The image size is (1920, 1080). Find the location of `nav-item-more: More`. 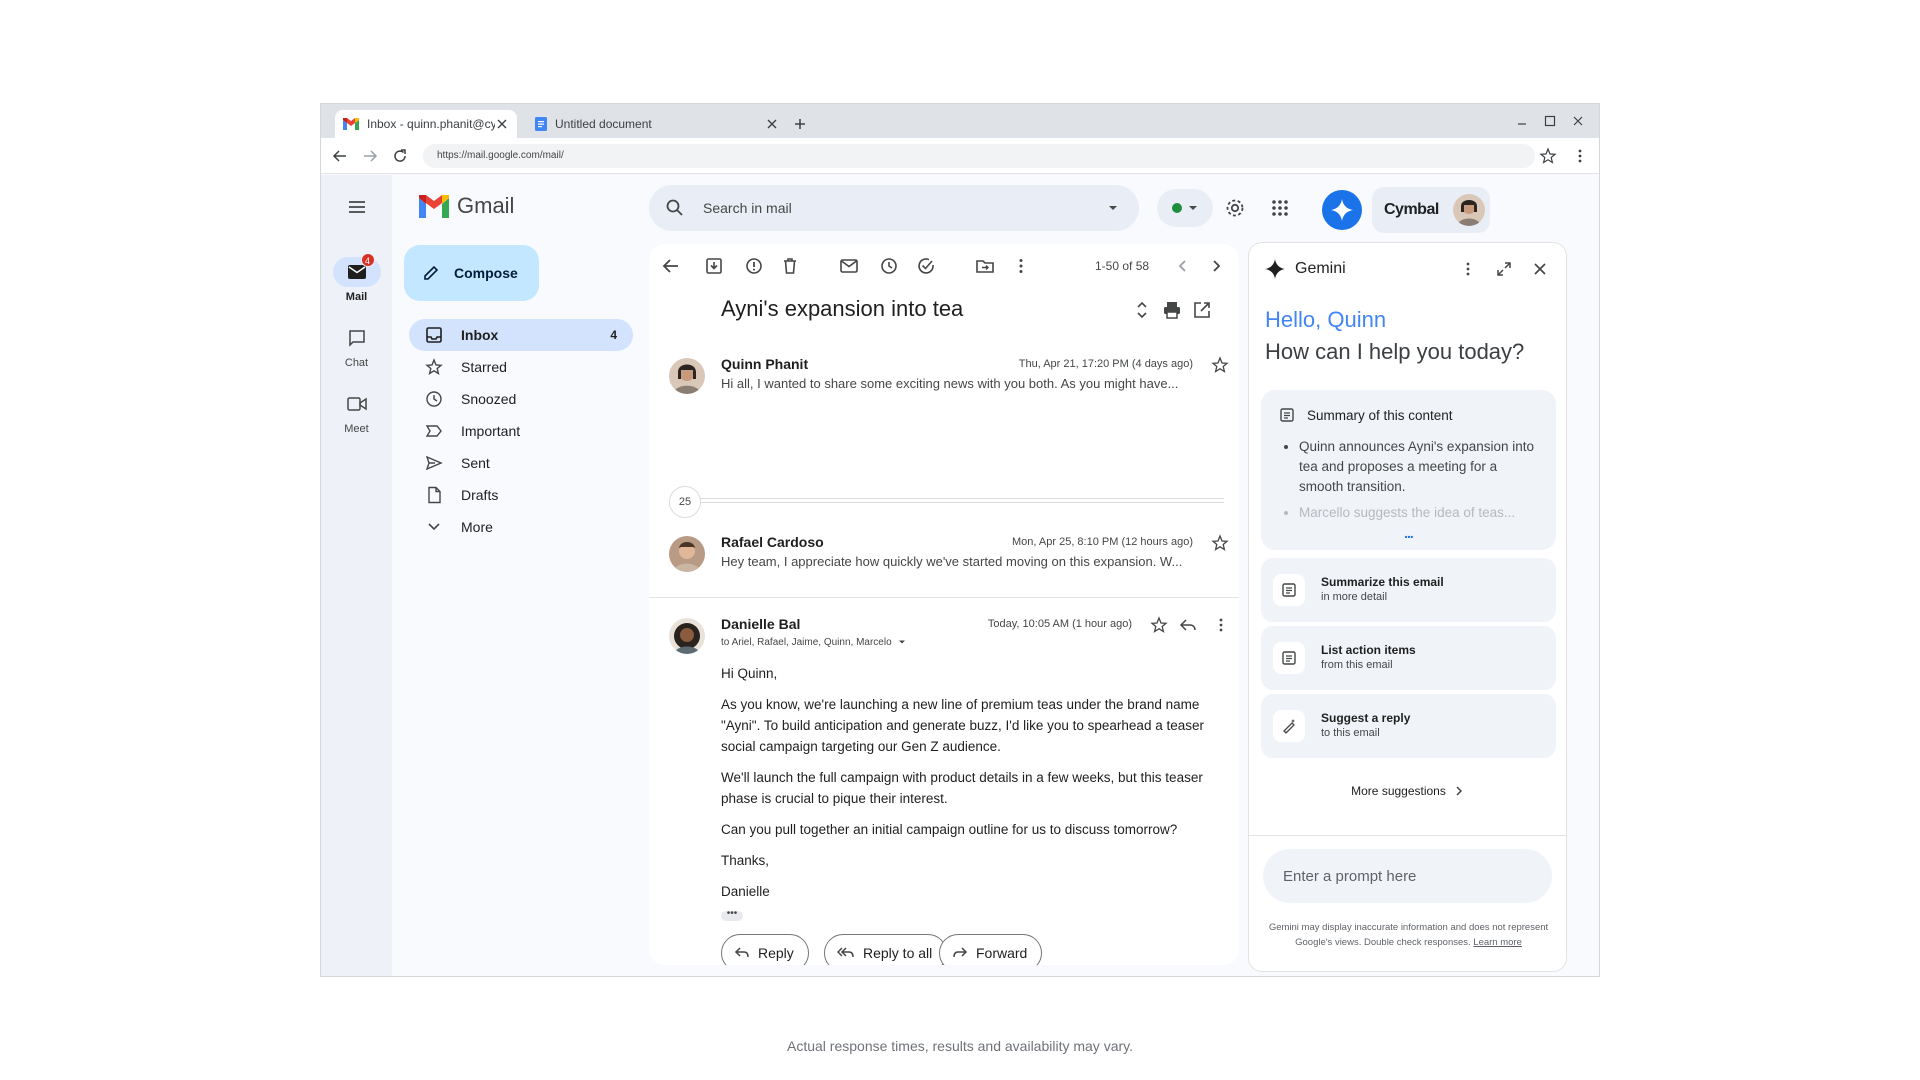

nav-item-more: More is located at coordinates (521, 527).